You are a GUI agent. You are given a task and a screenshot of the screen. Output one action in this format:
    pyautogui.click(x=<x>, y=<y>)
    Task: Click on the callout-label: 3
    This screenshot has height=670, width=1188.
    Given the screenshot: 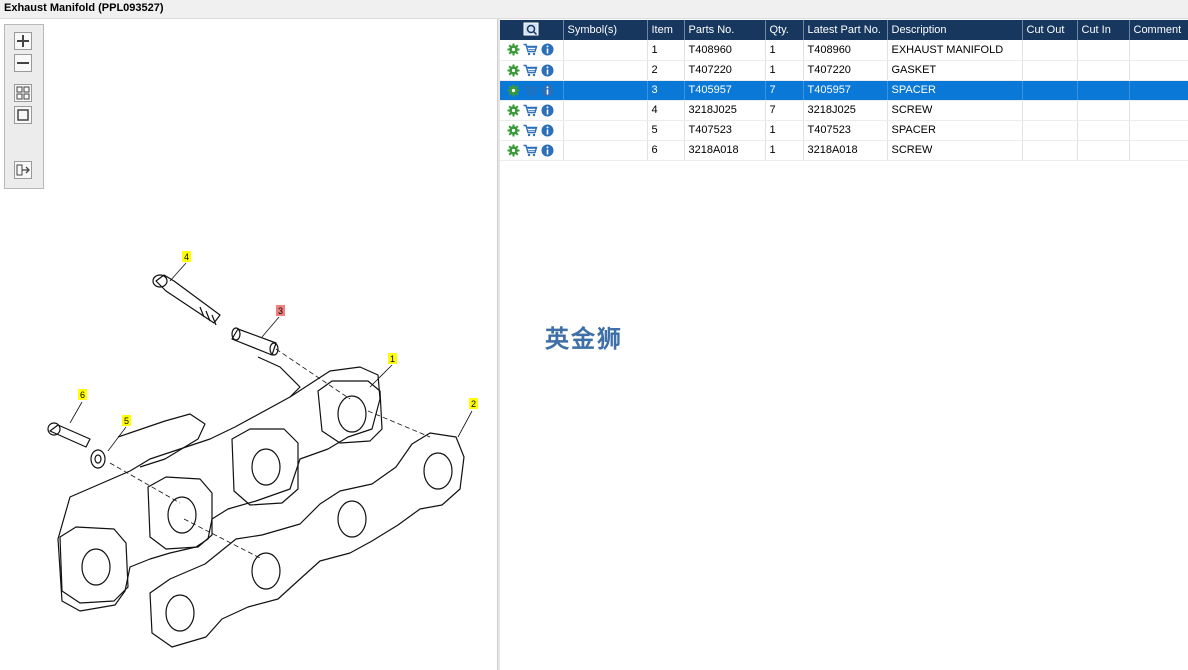 What is the action you would take?
    pyautogui.click(x=280, y=311)
    